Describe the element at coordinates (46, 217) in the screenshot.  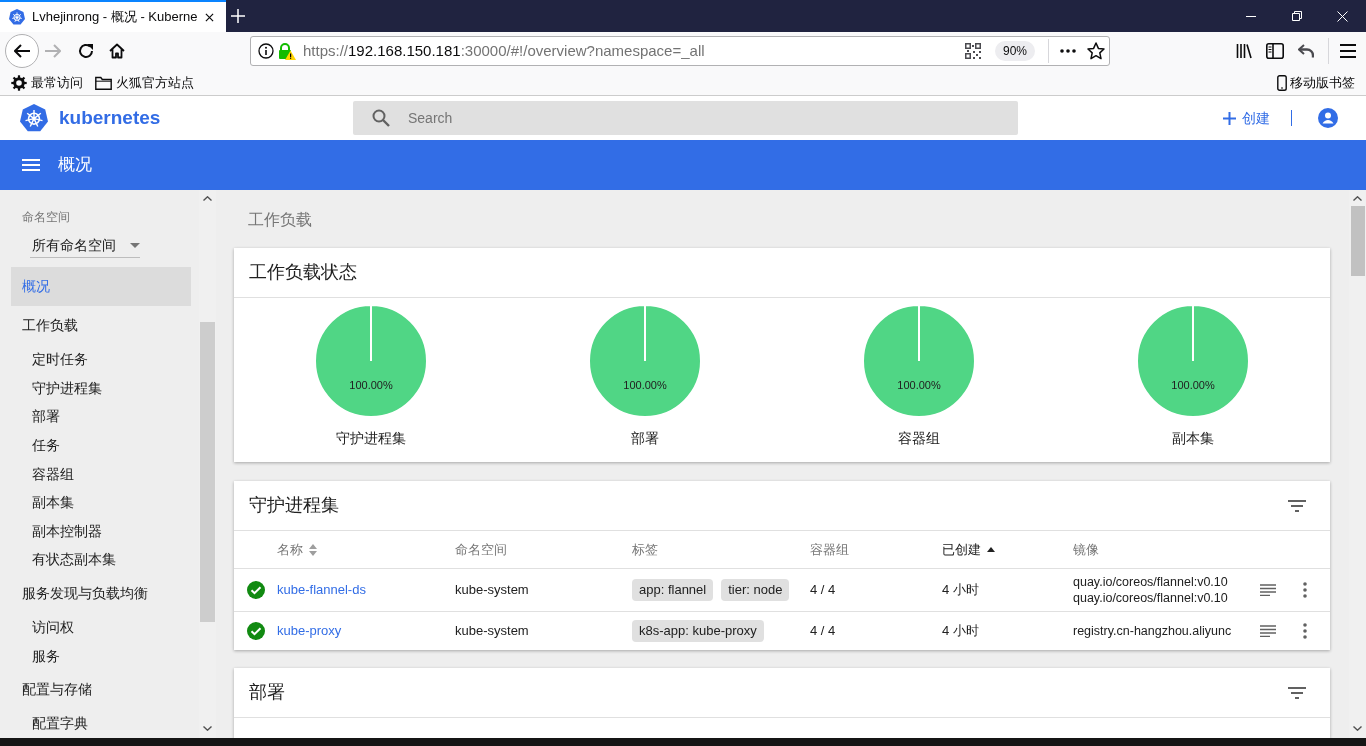
I see `namespace-label: 命名空间` at that location.